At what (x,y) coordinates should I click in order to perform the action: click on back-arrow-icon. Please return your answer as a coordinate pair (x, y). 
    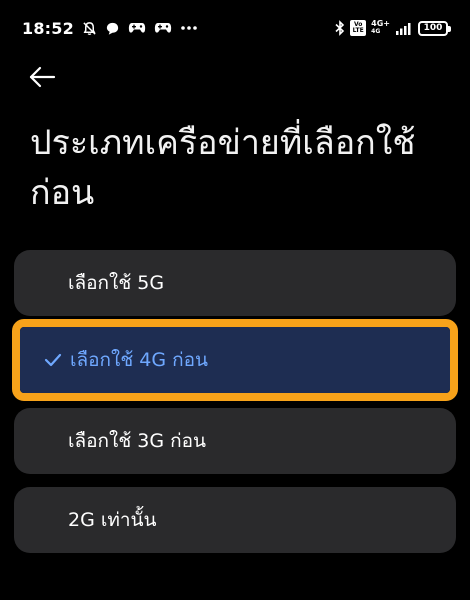
    Looking at the image, I should click on (42, 77).